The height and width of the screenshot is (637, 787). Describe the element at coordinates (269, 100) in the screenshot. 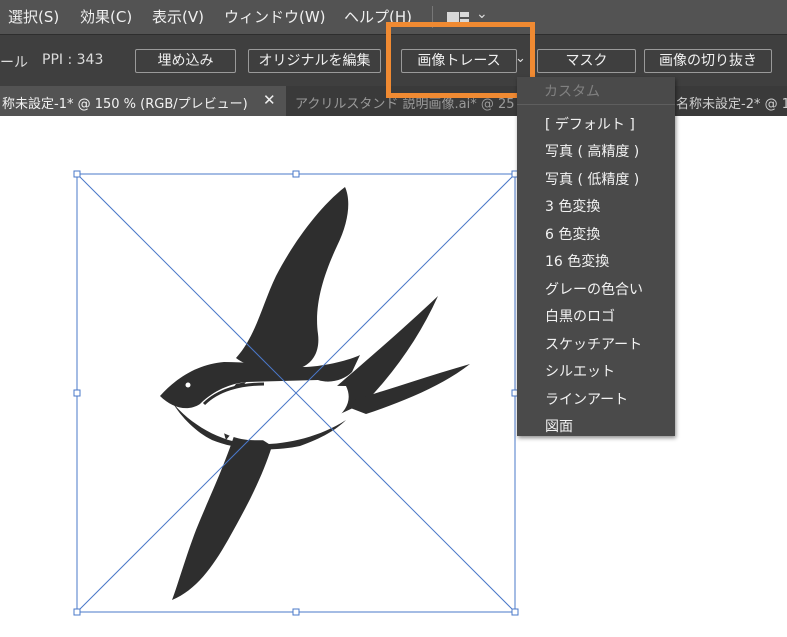

I see `close-icon: ✕` at that location.